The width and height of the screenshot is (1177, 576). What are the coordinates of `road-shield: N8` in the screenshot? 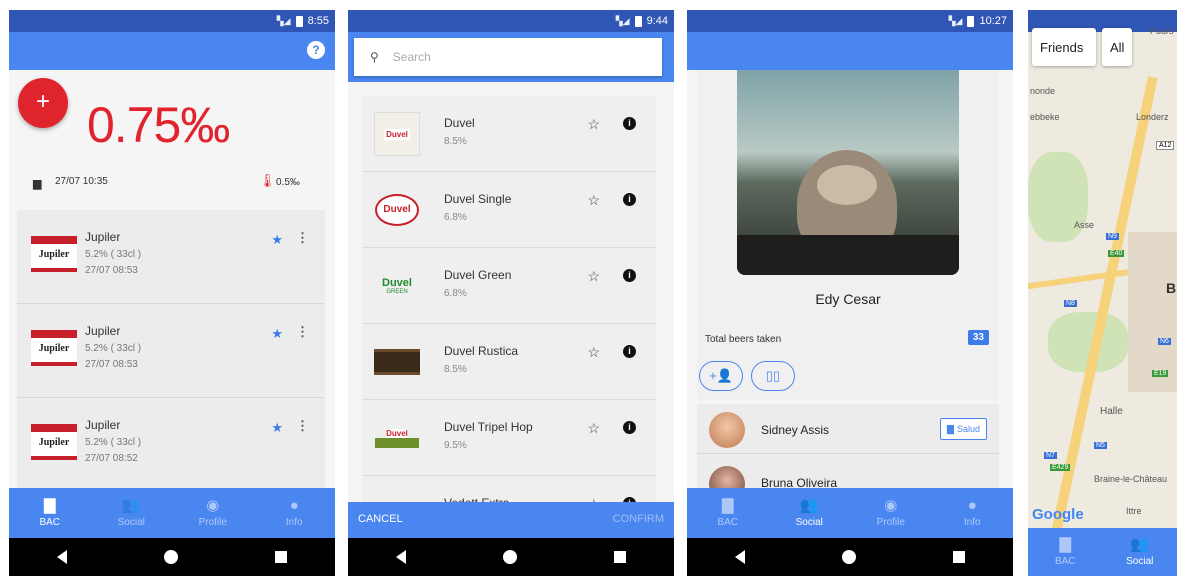 It's located at (1070, 303).